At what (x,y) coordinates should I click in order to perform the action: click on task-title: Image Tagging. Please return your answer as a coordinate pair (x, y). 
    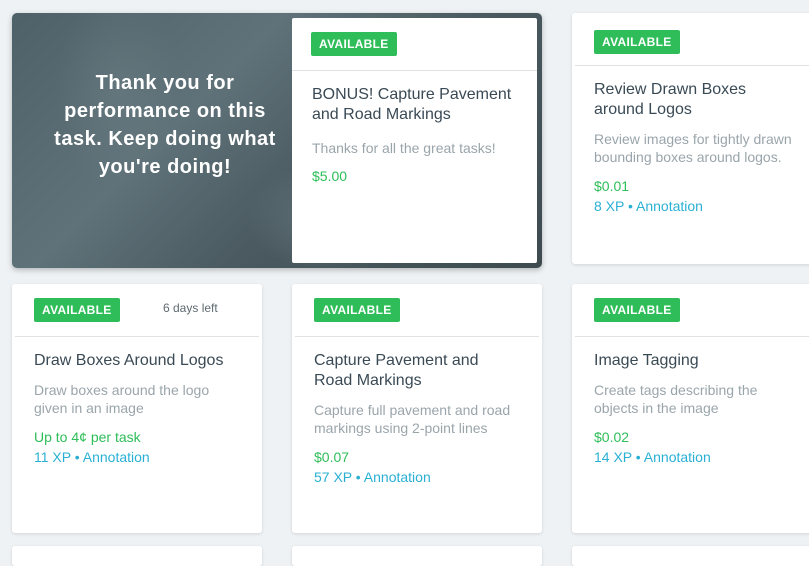
    Looking at the image, I should click on (697, 361).